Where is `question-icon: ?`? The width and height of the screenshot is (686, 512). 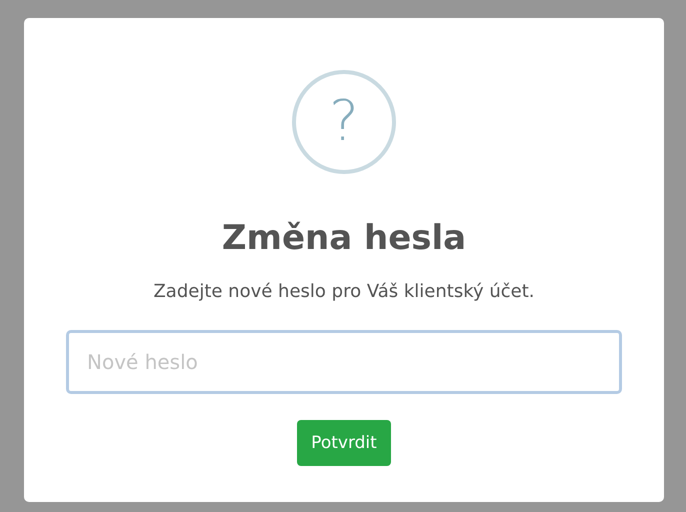 question-icon: ? is located at coordinates (344, 122).